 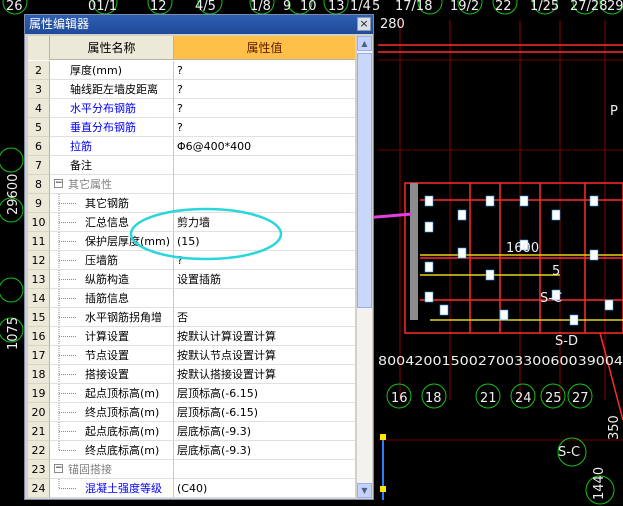 I want to click on cad-top-label: 12, so click(x=158, y=7).